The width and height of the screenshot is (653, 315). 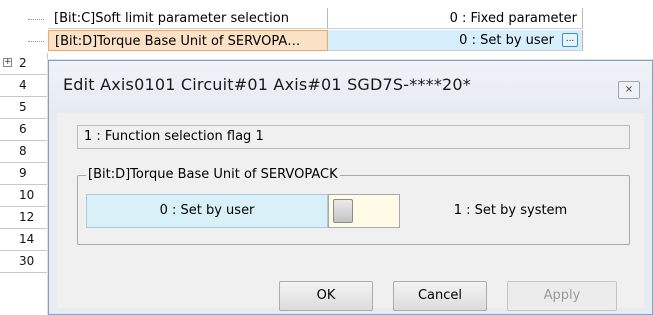 I want to click on toggle-knob, so click(x=343, y=211).